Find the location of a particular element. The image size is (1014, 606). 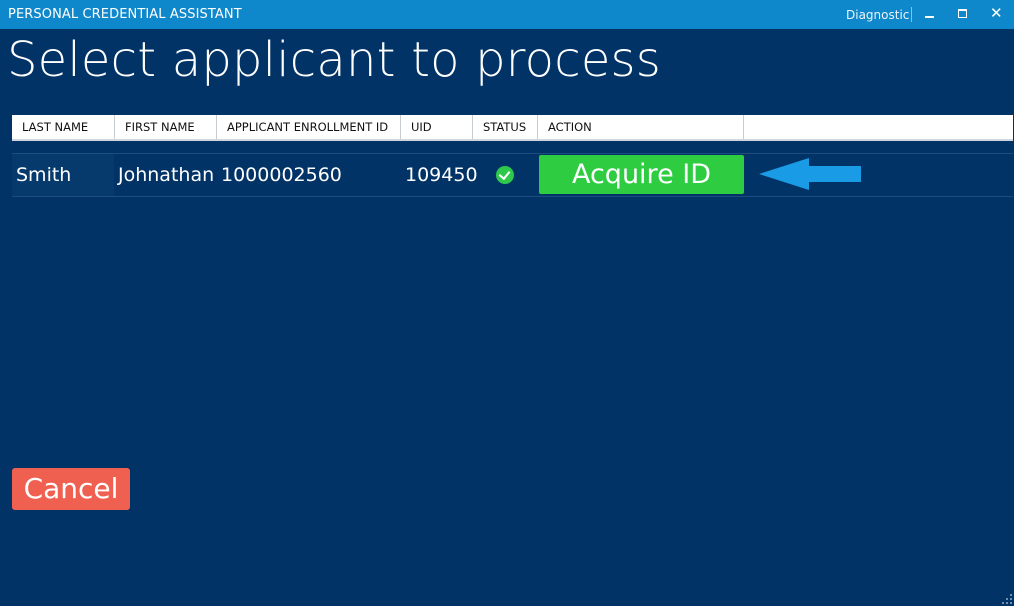

close-button: ✕ is located at coordinates (997, 14).